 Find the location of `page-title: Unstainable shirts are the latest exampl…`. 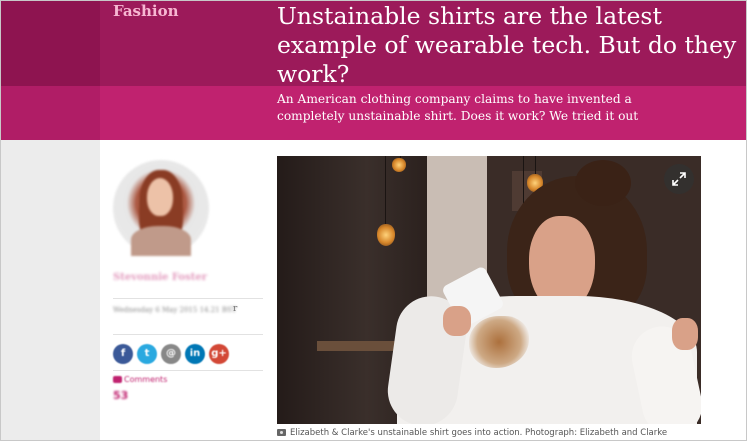

page-title: Unstainable shirts are the latest exampl… is located at coordinates (507, 45).